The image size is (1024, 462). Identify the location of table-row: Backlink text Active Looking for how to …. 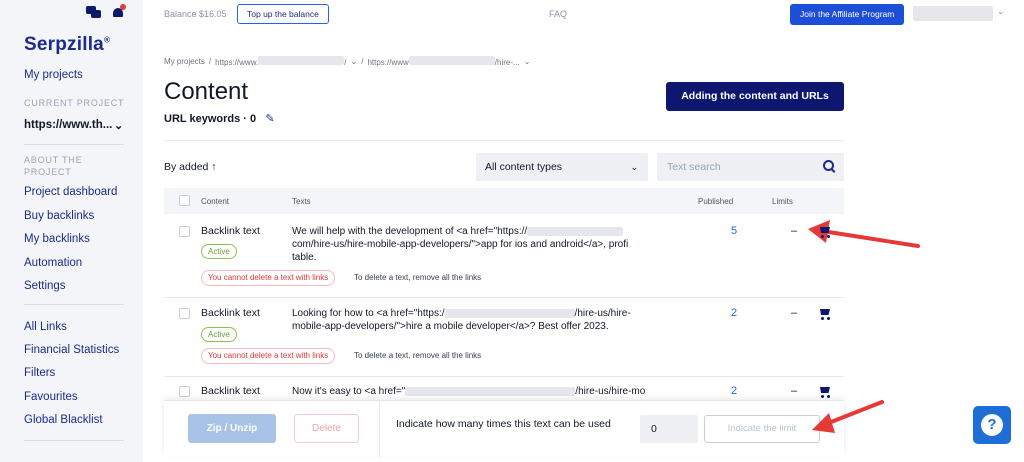
(504, 337).